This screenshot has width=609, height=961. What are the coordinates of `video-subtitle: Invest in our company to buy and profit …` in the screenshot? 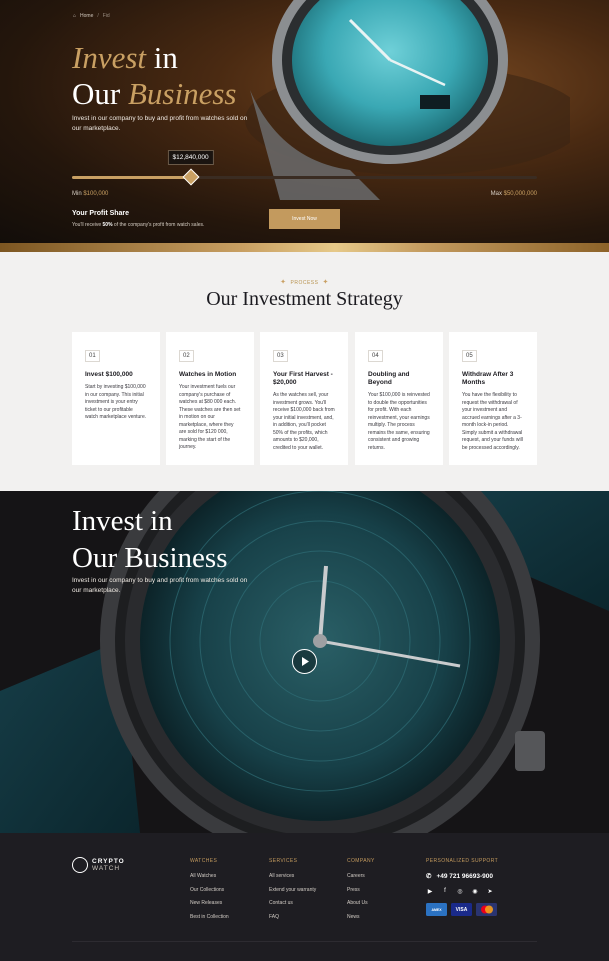 It's located at (160, 585).